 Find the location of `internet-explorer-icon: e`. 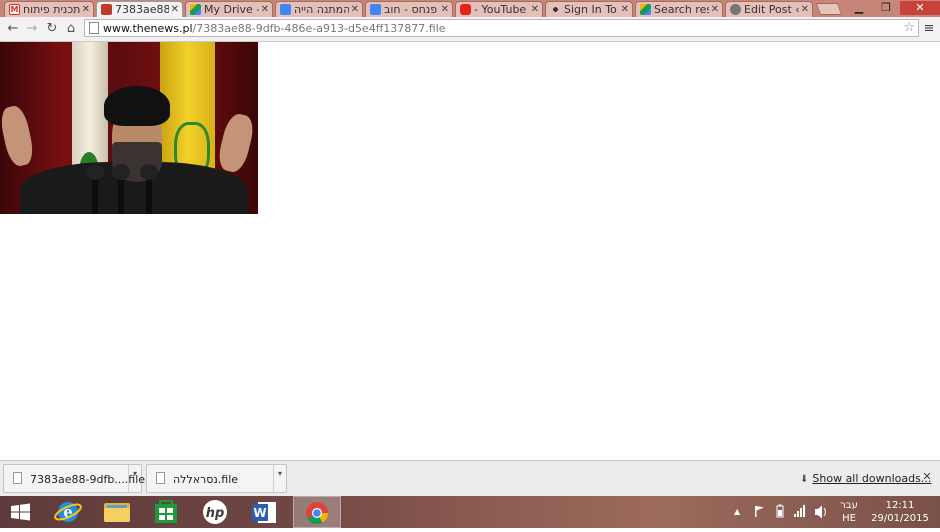

internet-explorer-icon: e is located at coordinates (68, 512).